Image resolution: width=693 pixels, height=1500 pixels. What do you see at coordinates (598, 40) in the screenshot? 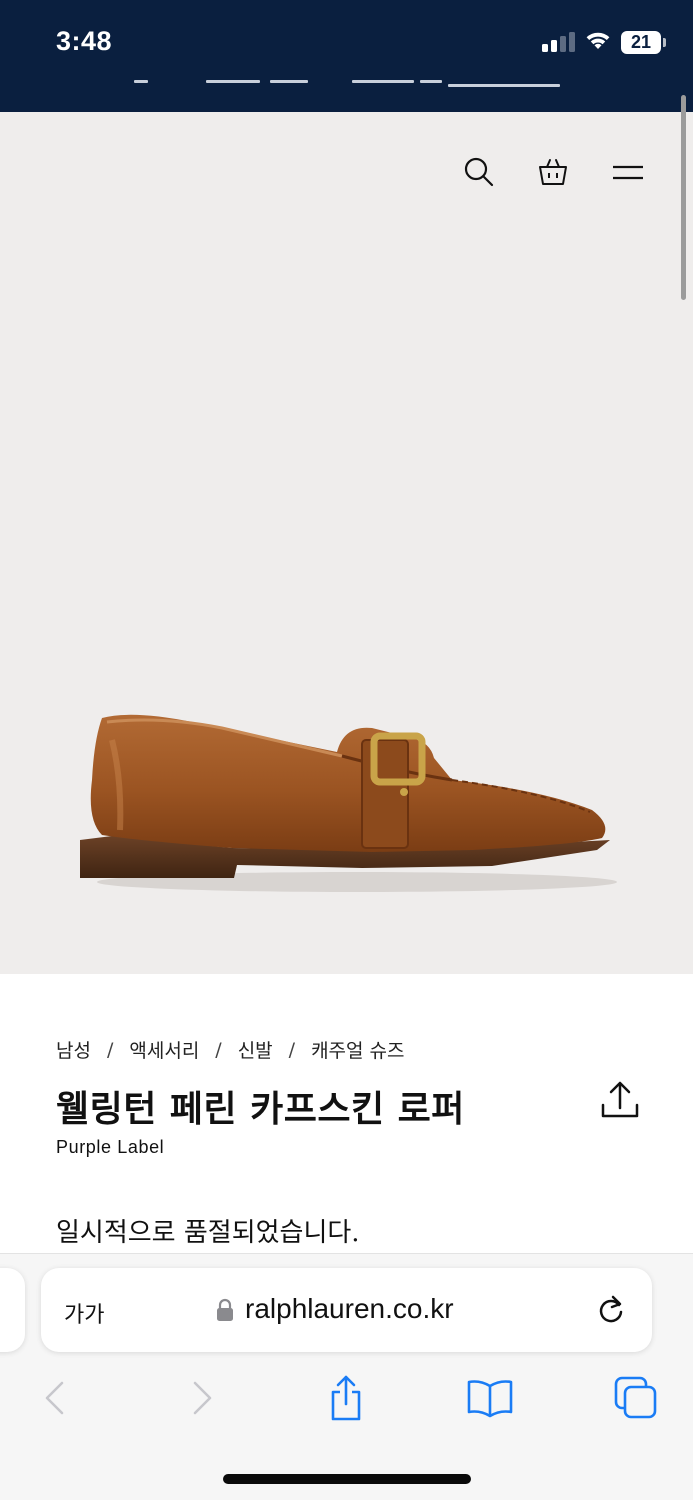
I see `wifi-icon` at bounding box center [598, 40].